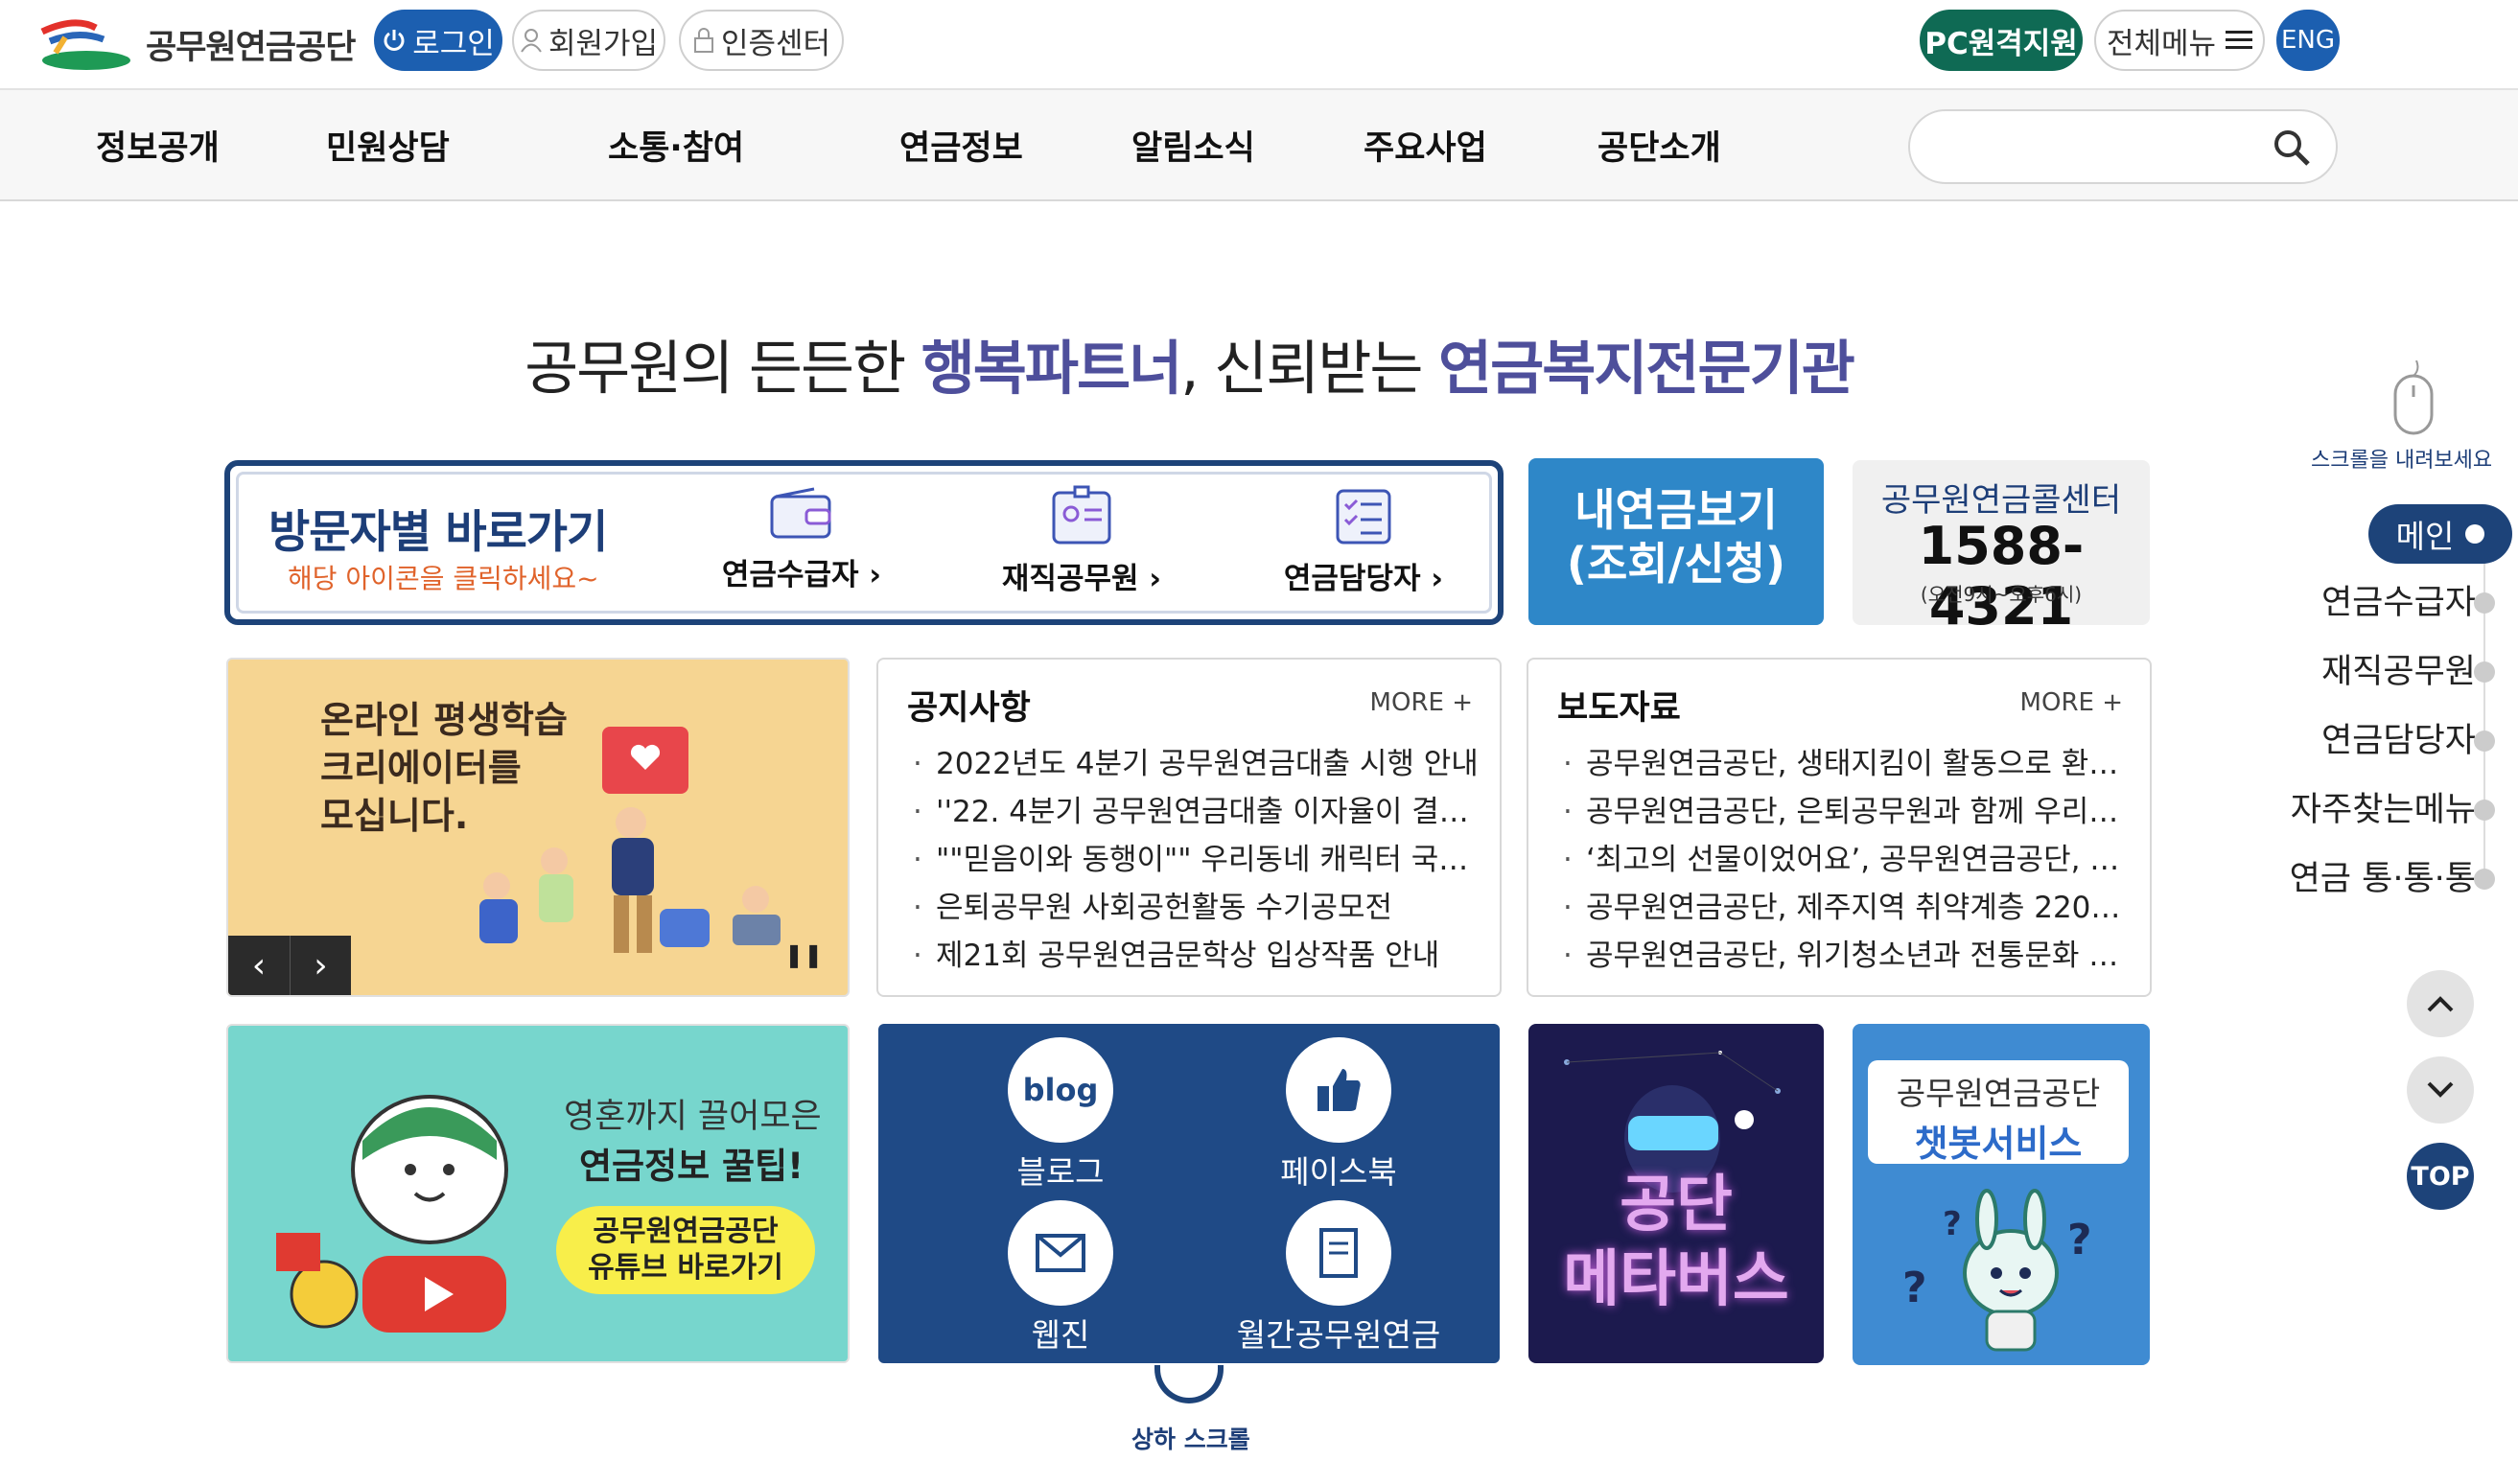 The image size is (2518, 1484). What do you see at coordinates (2292, 150) in the screenshot?
I see `search-icon` at bounding box center [2292, 150].